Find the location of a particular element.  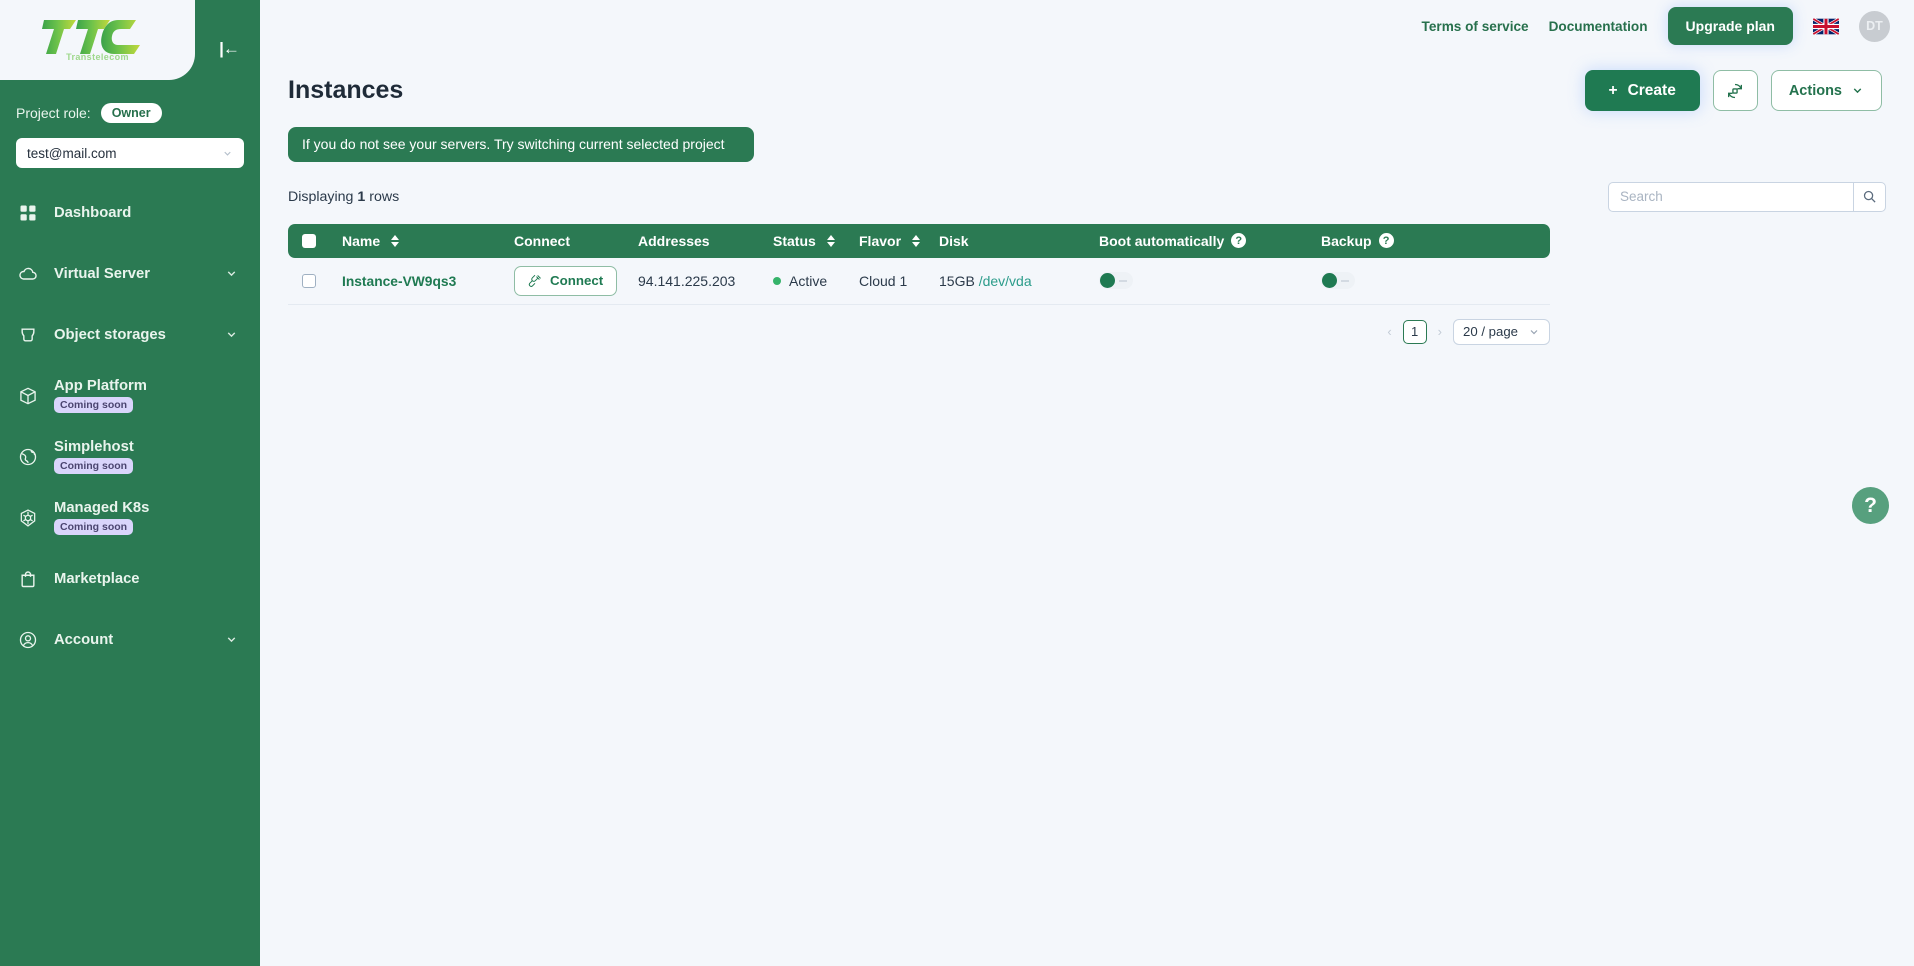

select-all-checkbox is located at coordinates (309, 240).